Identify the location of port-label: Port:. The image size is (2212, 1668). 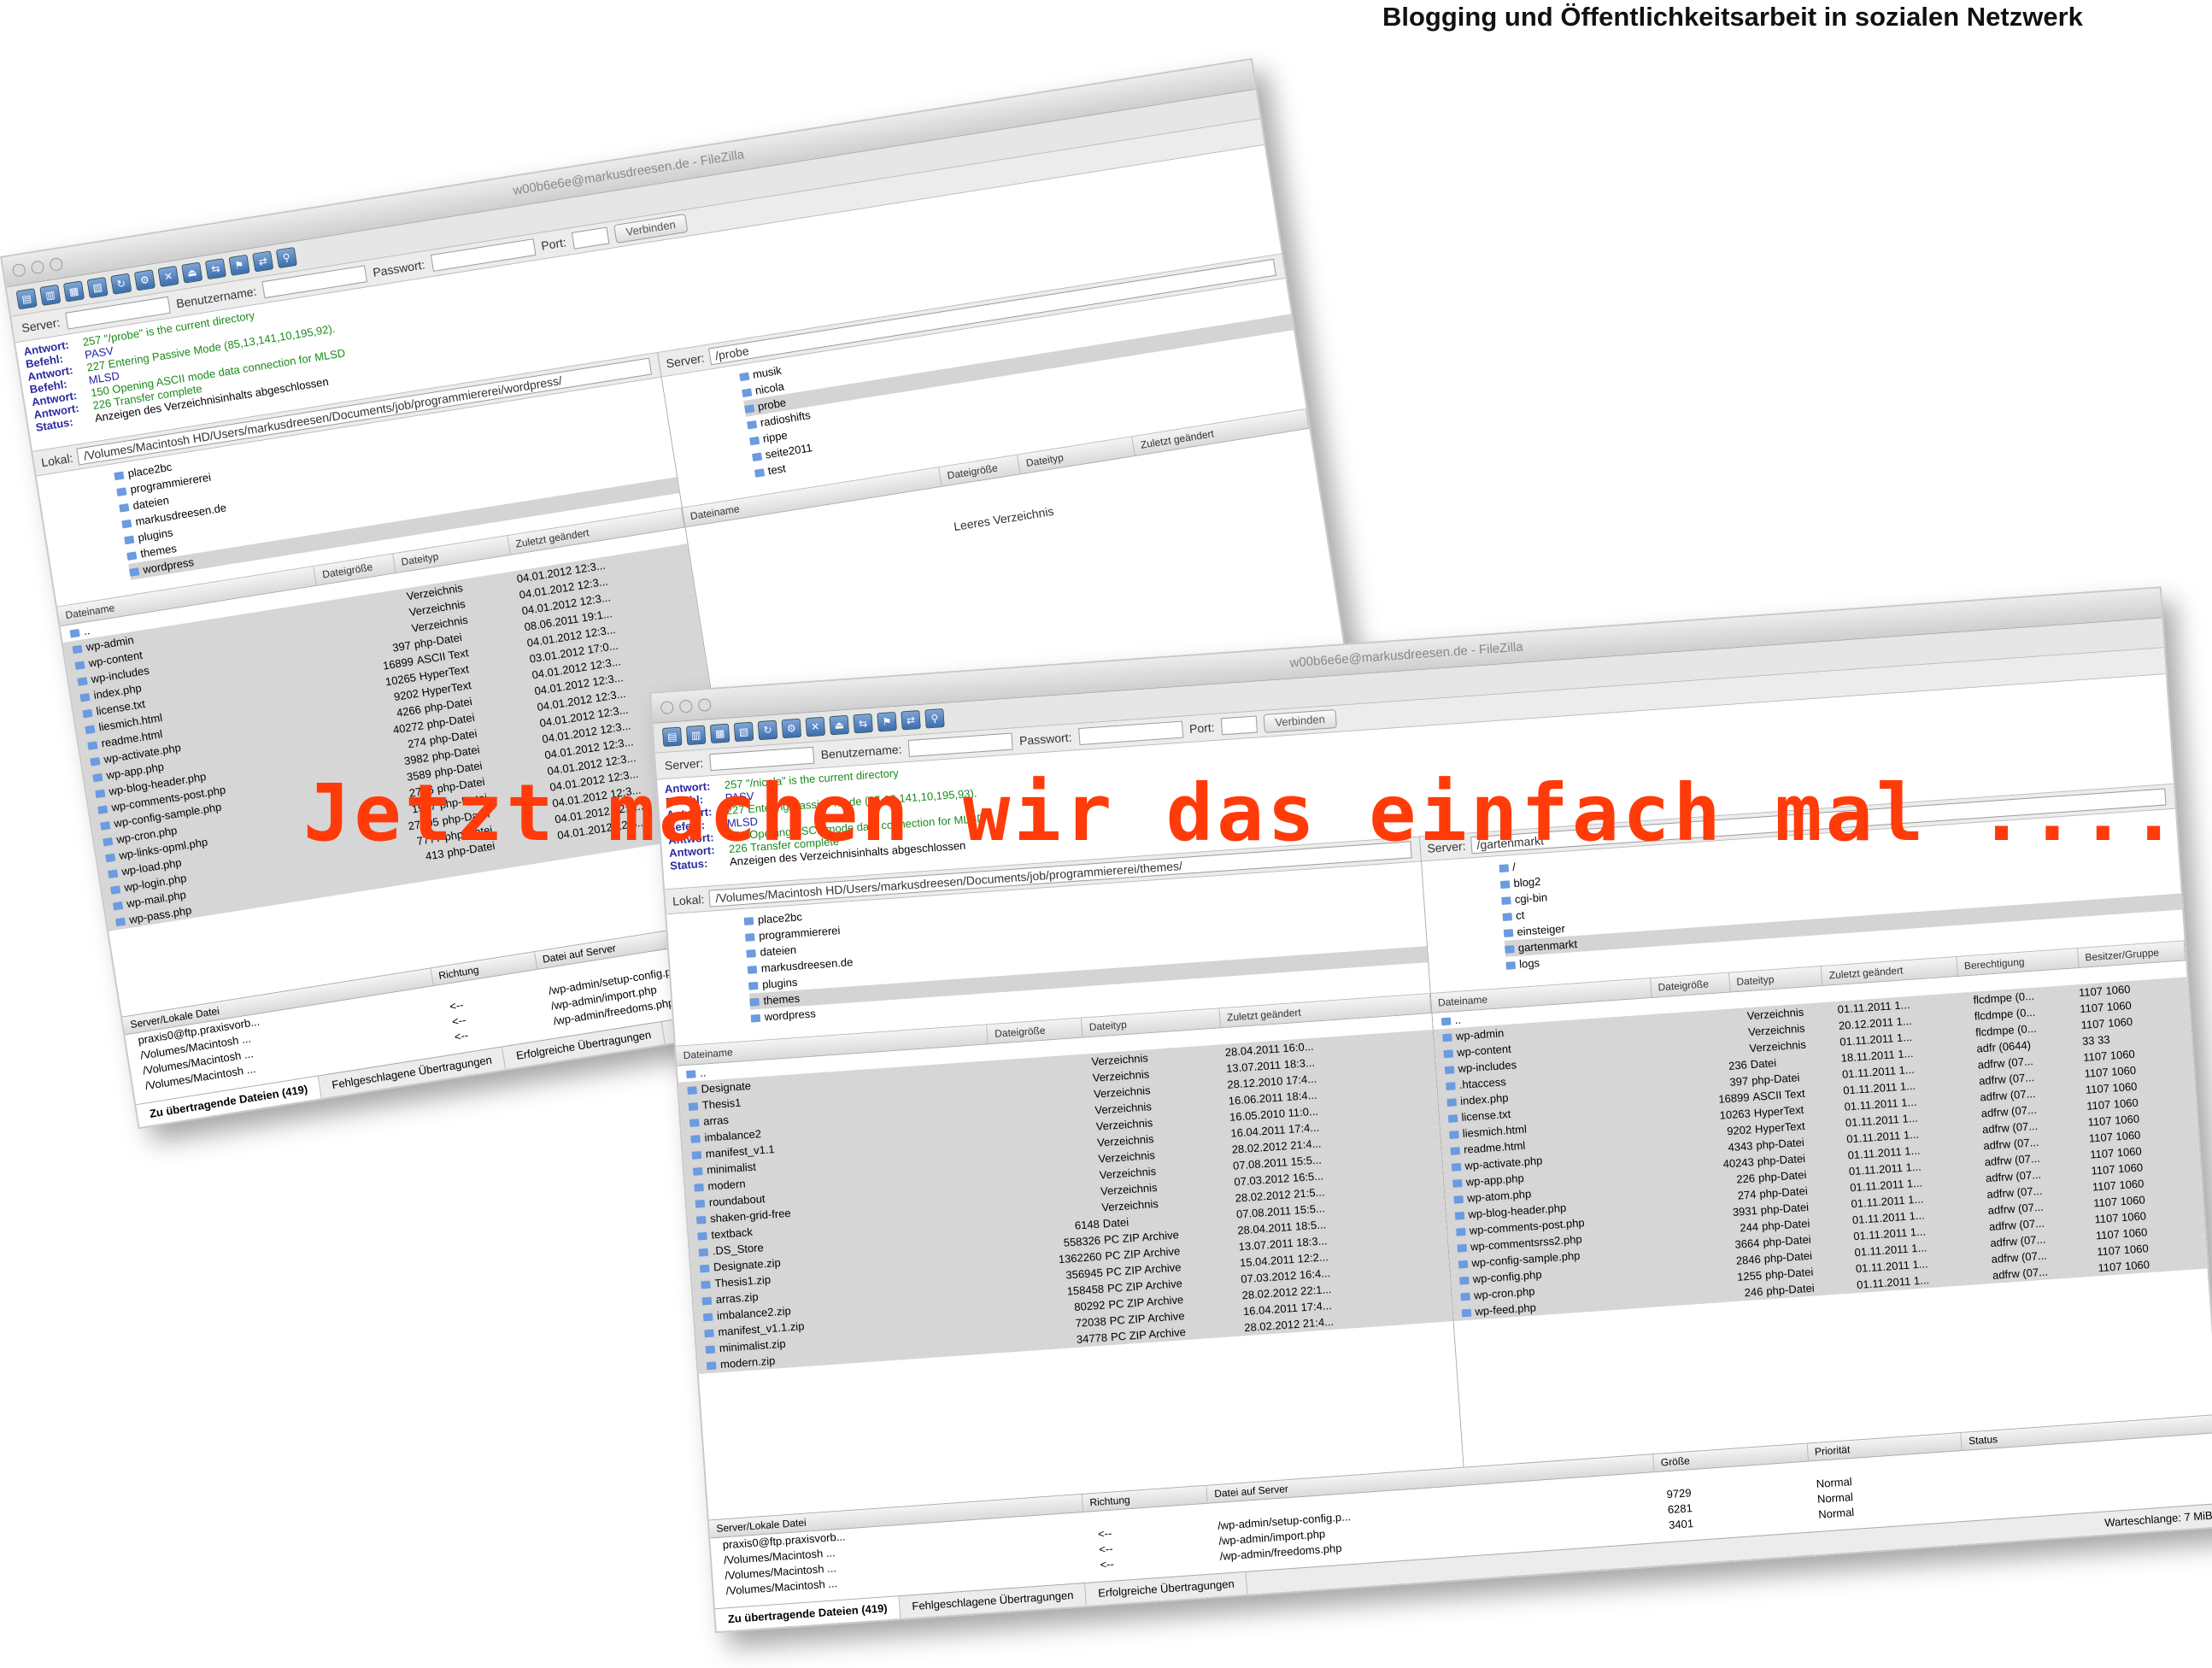
(553, 244).